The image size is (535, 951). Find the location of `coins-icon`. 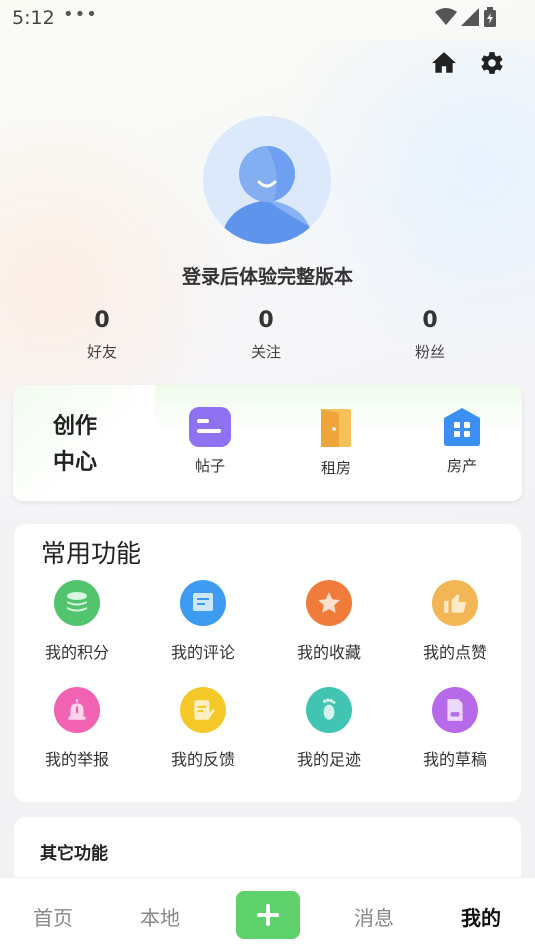

coins-icon is located at coordinates (77, 603).